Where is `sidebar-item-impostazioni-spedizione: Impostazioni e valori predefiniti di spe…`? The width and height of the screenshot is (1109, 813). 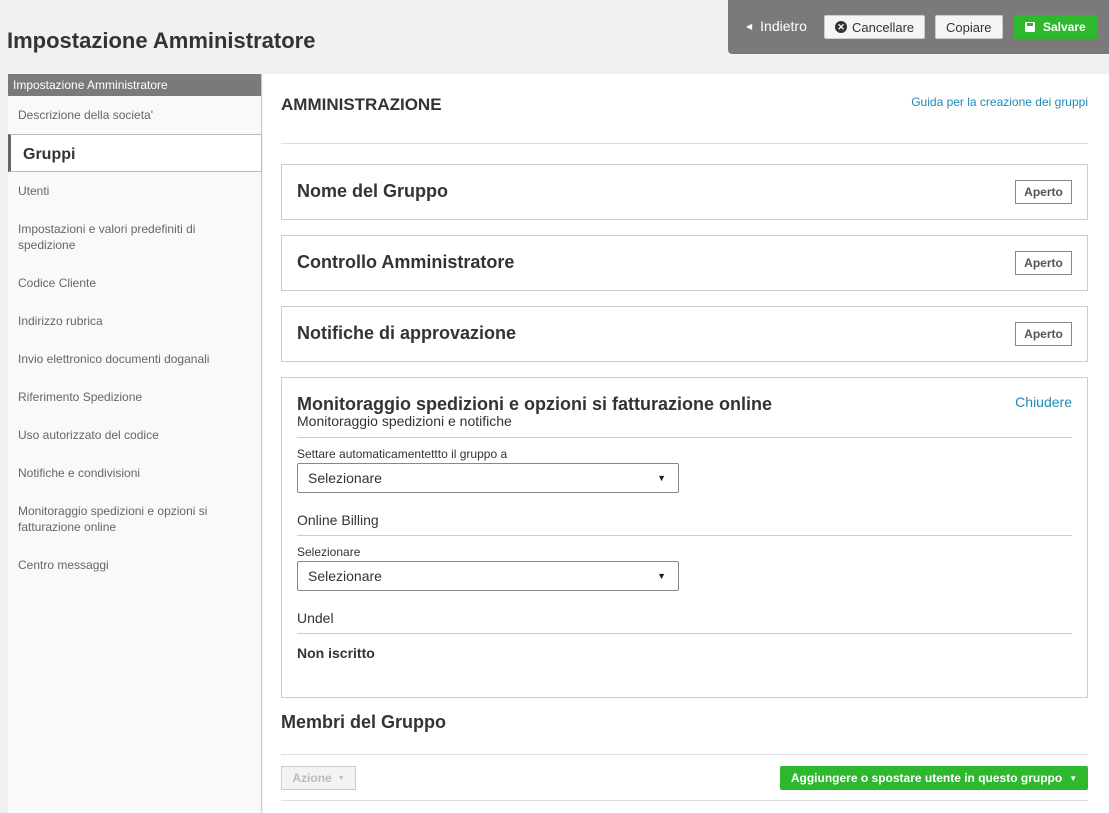 sidebar-item-impostazioni-spedizione: Impostazioni e valori predefiniti di spe… is located at coordinates (113, 237).